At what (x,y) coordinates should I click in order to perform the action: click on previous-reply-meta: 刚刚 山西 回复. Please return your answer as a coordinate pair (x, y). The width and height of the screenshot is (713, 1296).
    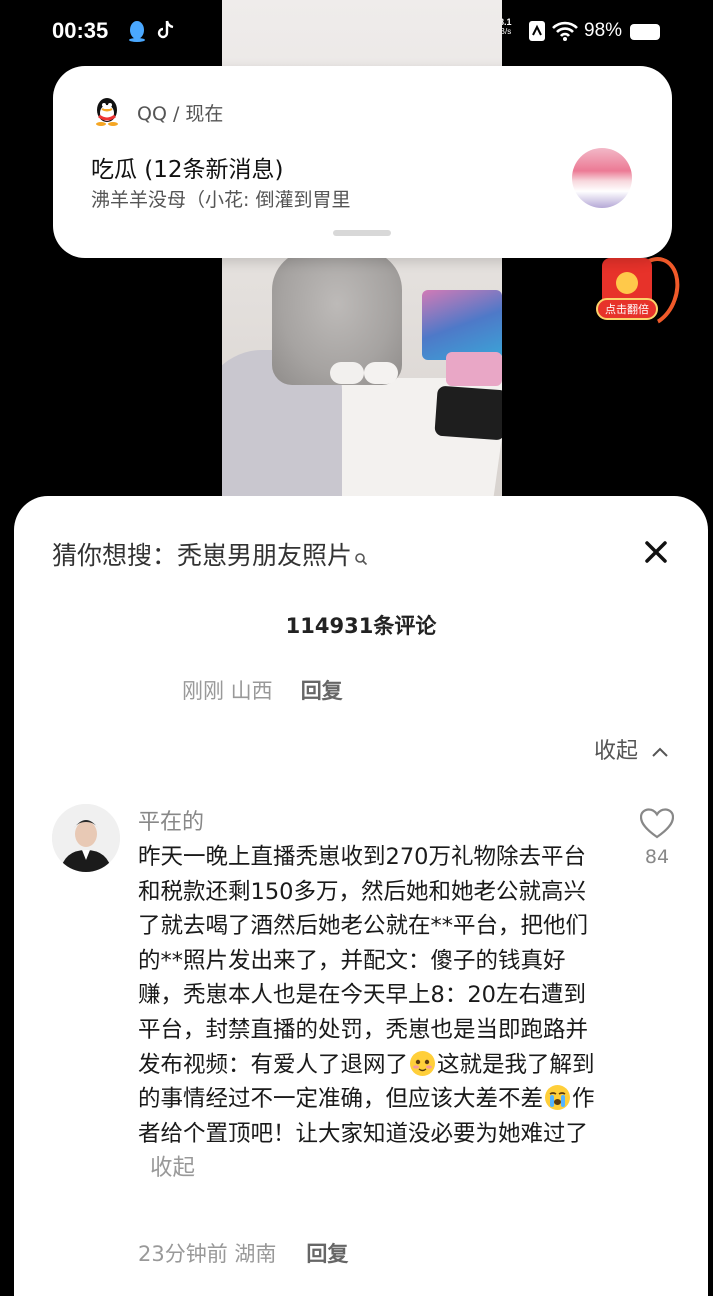
    Looking at the image, I should click on (262, 690).